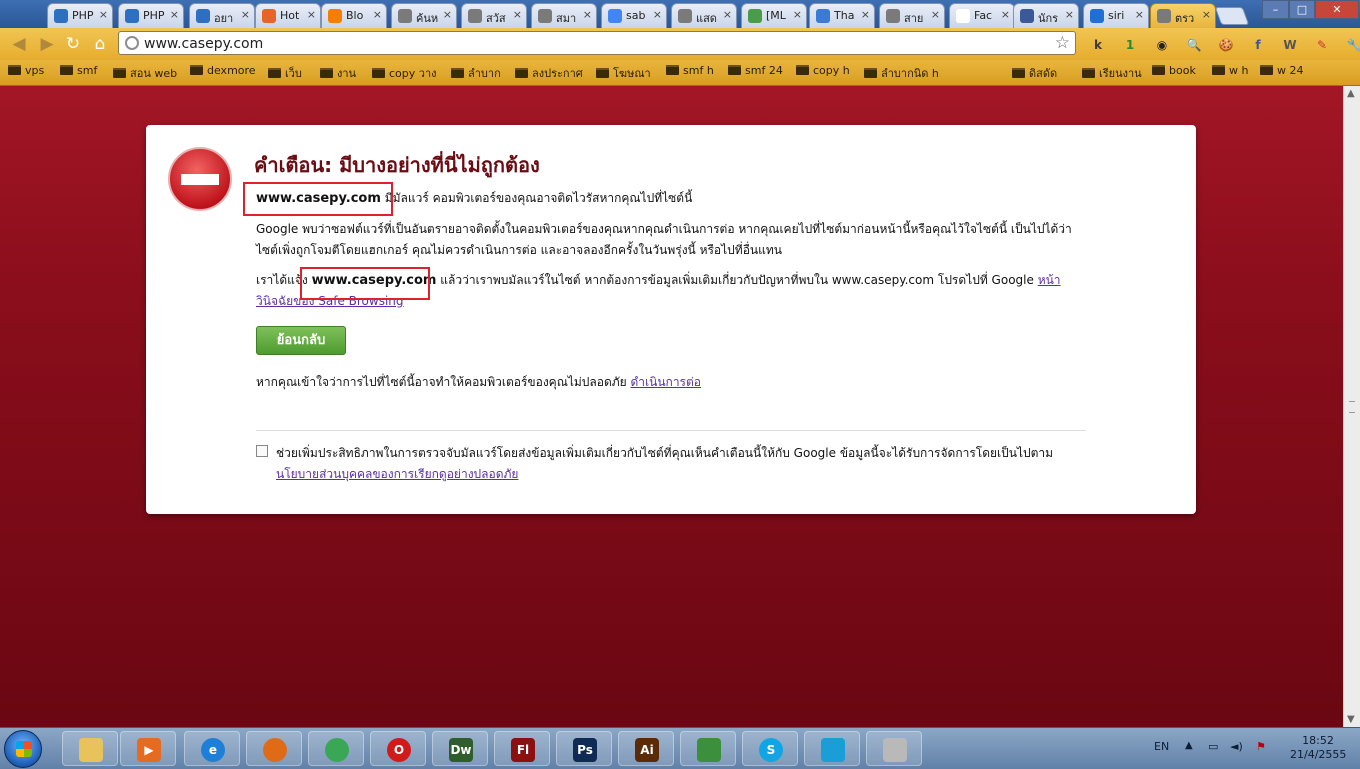 Image resolution: width=1360 pixels, height=769 pixels. What do you see at coordinates (1230, 72) in the screenshot?
I see `bookmark-folder: w h` at bounding box center [1230, 72].